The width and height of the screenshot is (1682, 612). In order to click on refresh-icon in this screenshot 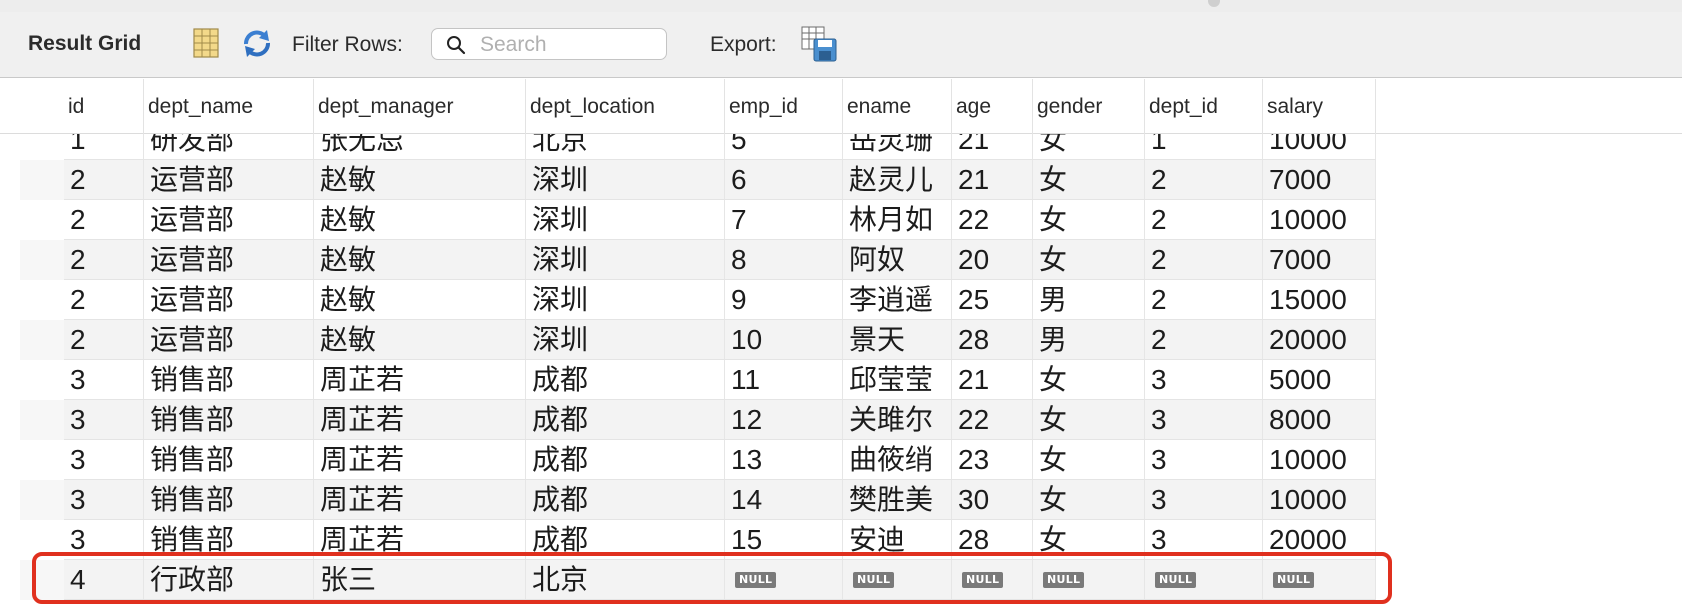, I will do `click(257, 43)`.